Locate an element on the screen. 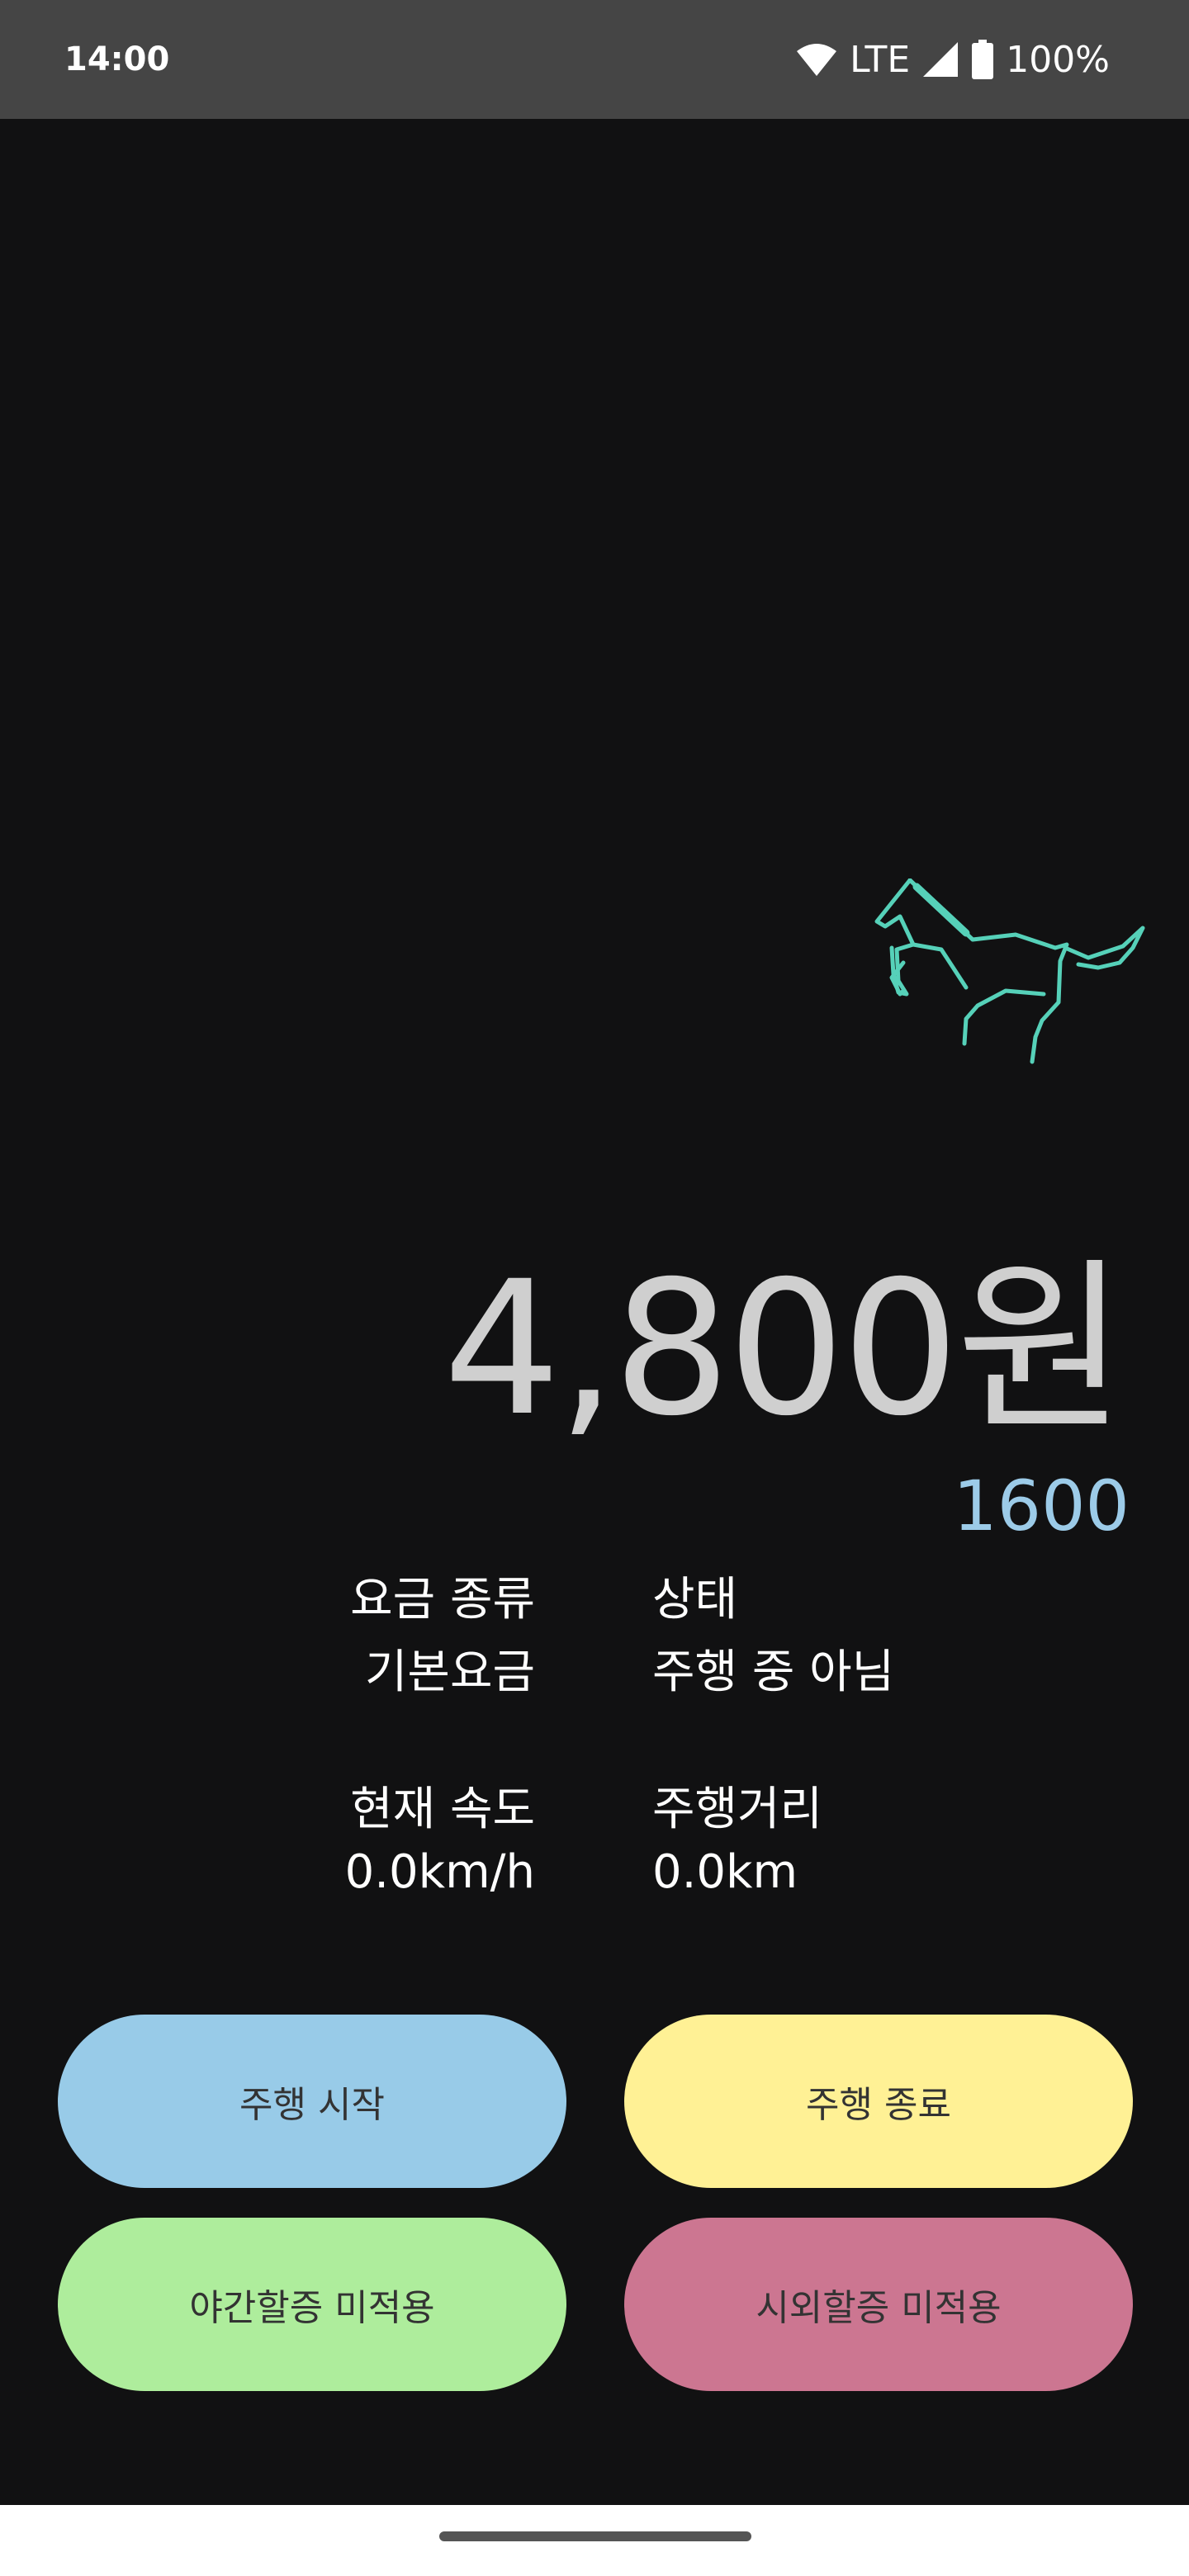 This screenshot has height=2576, width=1189. distance-value: 0.0km is located at coordinates (725, 1872).